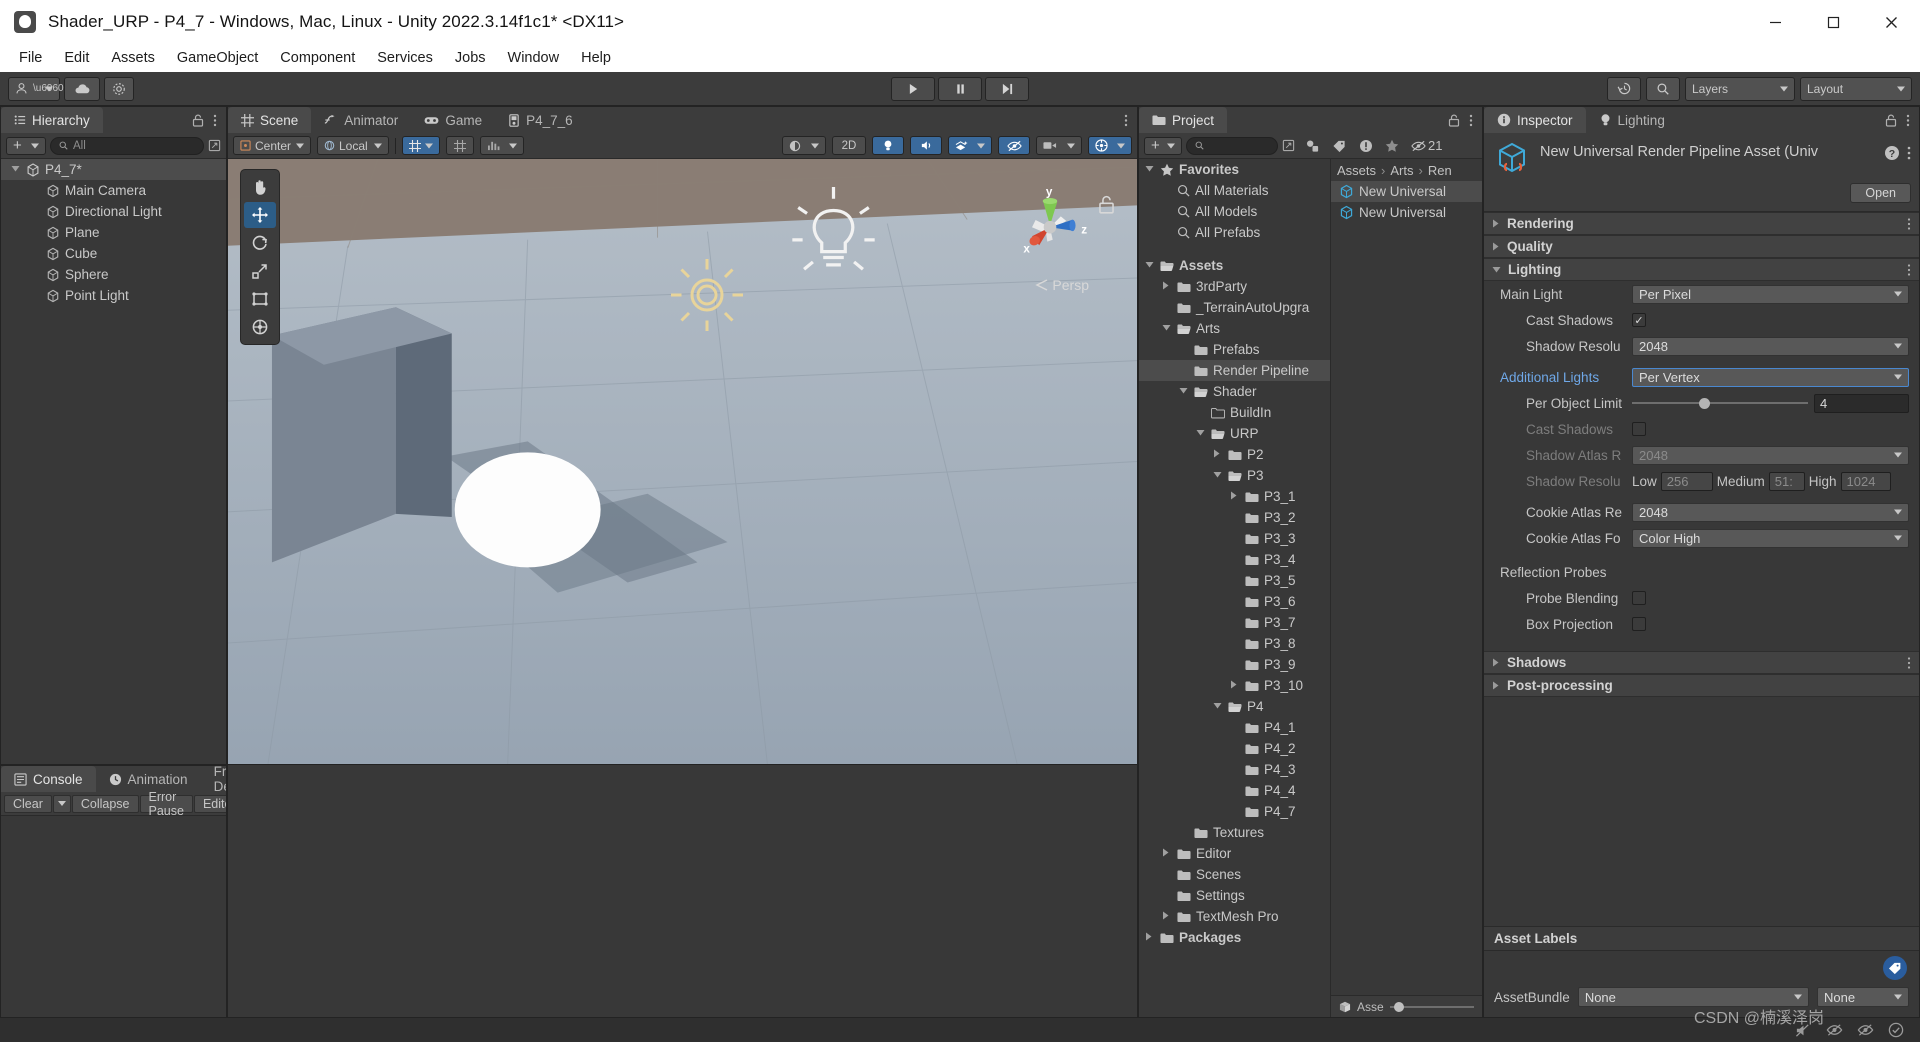  Describe the element at coordinates (502, 145) in the screenshot. I see `component-tools-dropdown` at that location.